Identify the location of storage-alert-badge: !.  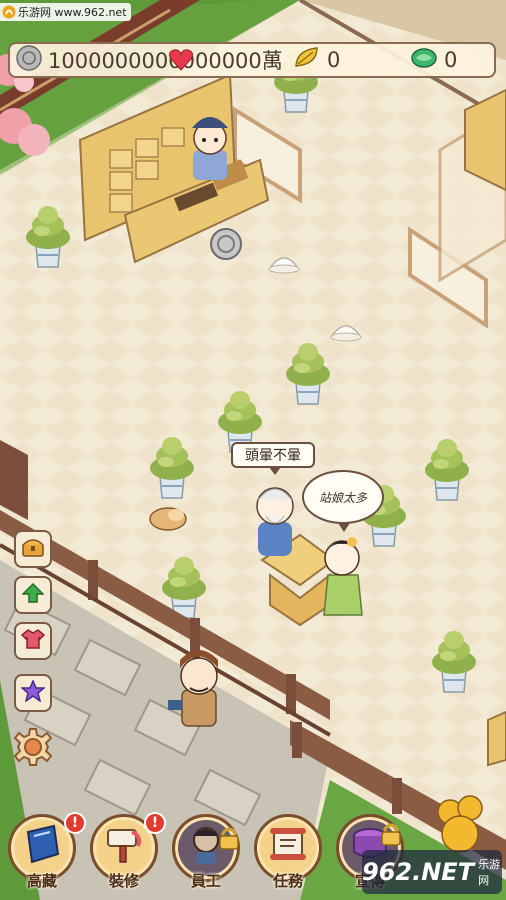
(75, 823).